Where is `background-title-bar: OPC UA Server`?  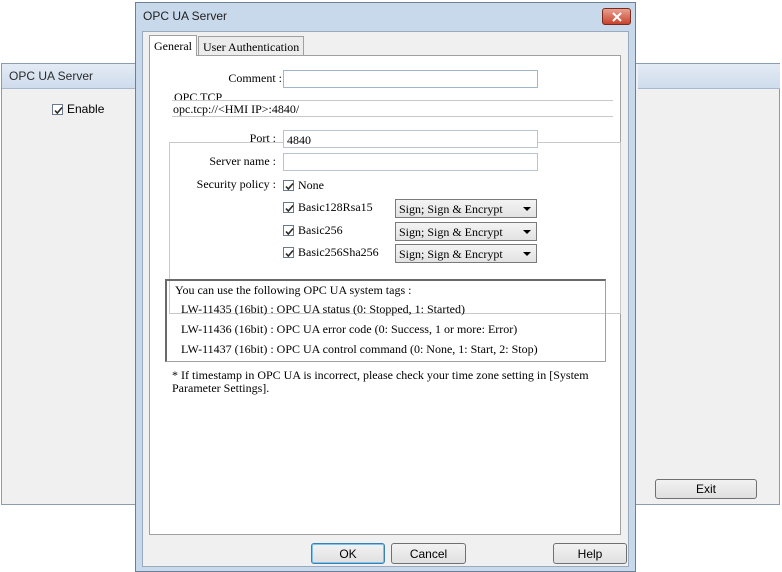
background-title-bar: OPC UA Server is located at coordinates (69, 76).